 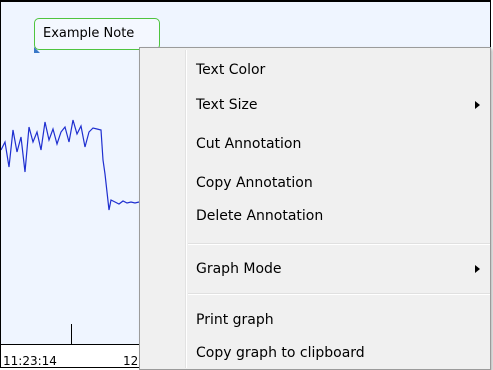 What do you see at coordinates (280, 353) in the screenshot?
I see `menu-item-copy-graph: Copy graph to clipboard` at bounding box center [280, 353].